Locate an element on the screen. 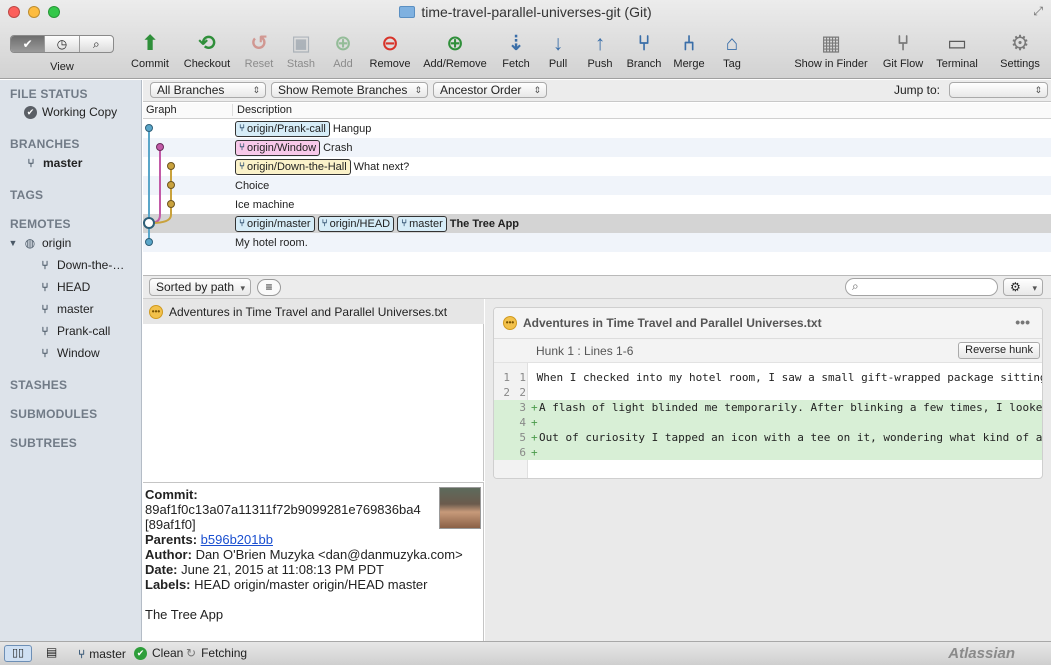 The height and width of the screenshot is (665, 1051). checkout-icon: ⟲ is located at coordinates (207, 43).